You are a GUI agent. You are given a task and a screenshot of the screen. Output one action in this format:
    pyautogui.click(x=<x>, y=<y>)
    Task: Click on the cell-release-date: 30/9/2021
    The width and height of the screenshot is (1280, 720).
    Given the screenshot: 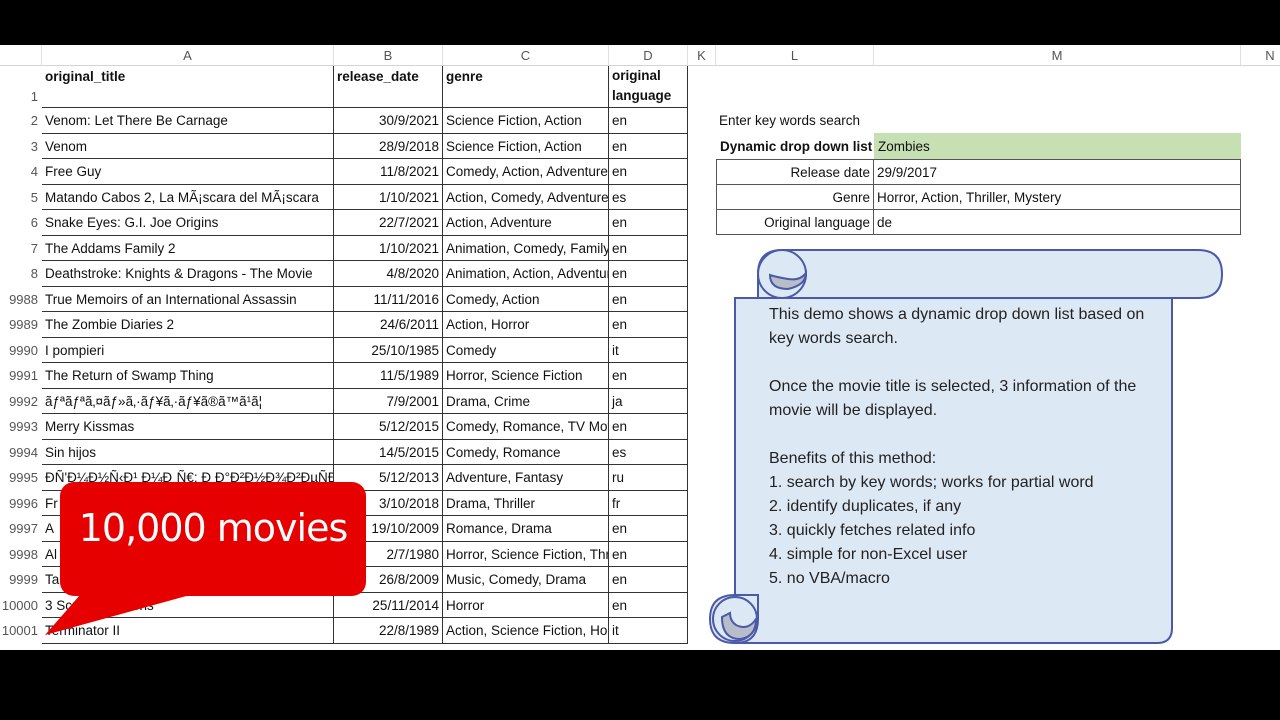 What is the action you would take?
    pyautogui.click(x=388, y=121)
    